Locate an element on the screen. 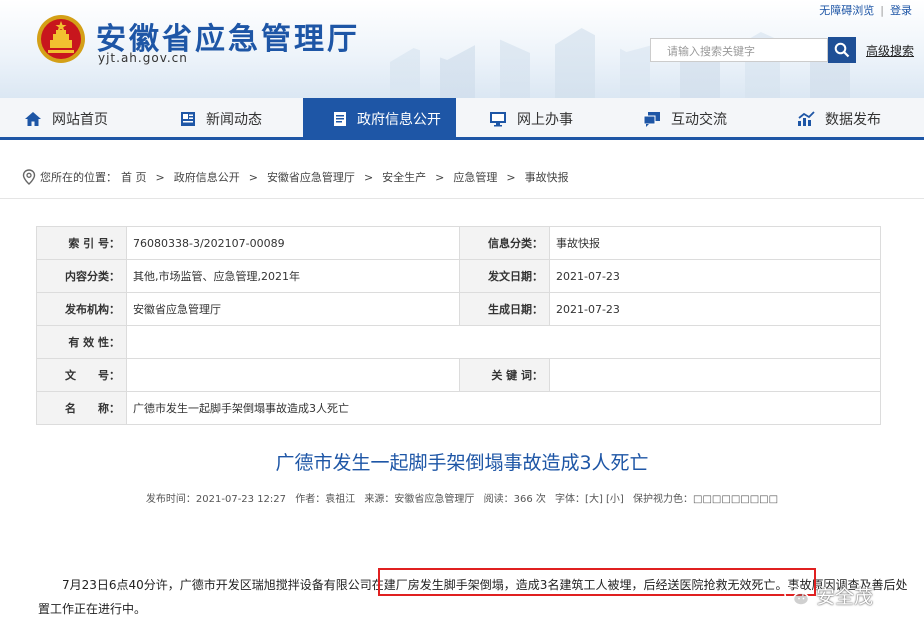  search-icon is located at coordinates (842, 50).